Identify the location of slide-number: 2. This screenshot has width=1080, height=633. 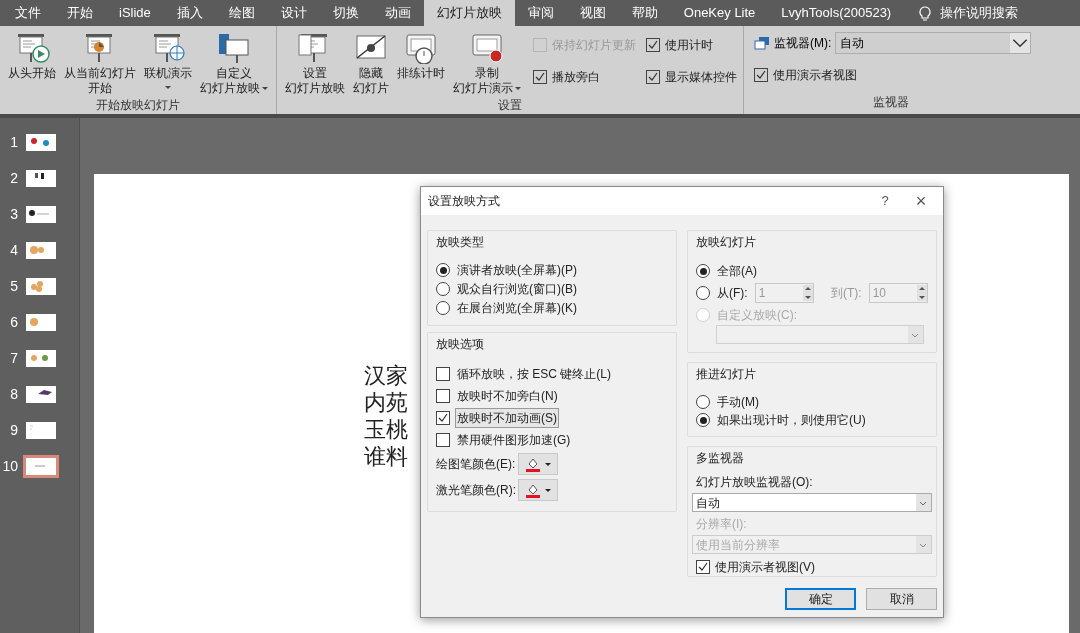
(13, 178).